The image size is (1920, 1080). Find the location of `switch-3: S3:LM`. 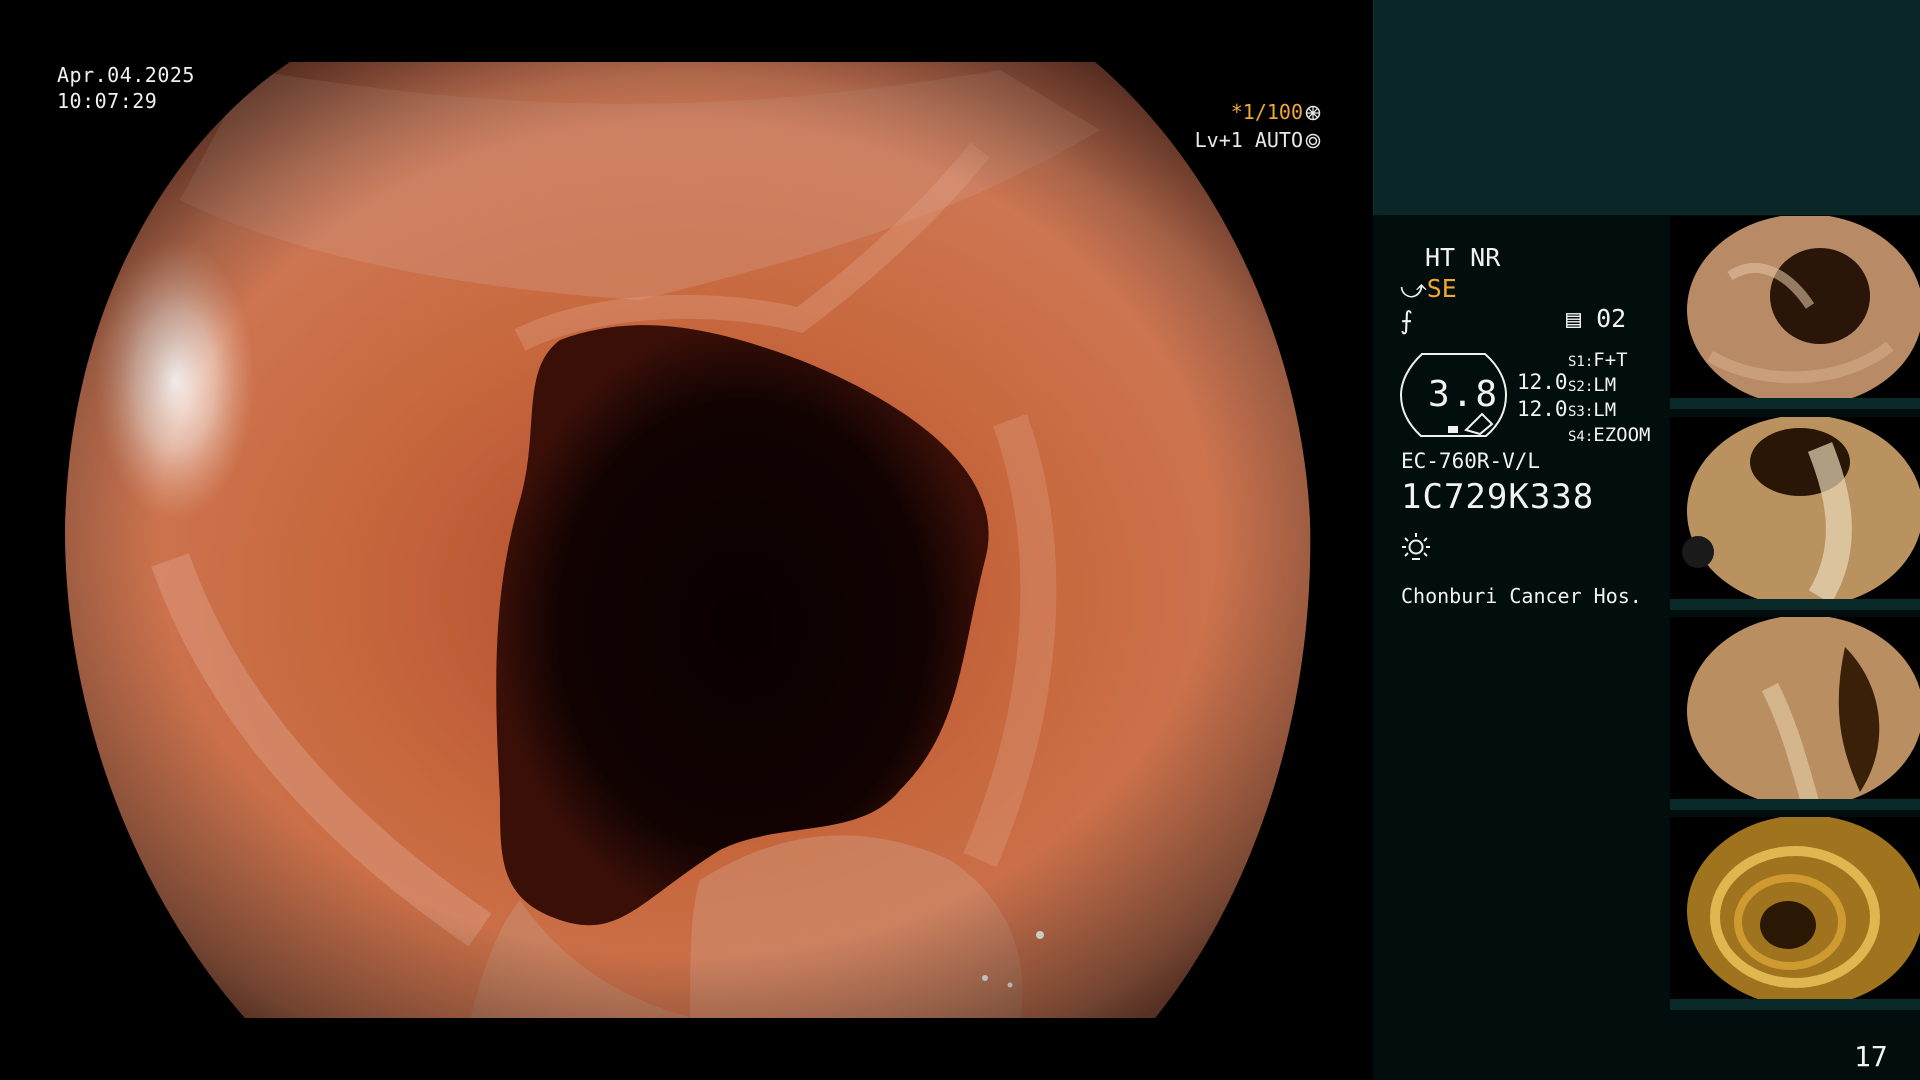

switch-3: S3:LM is located at coordinates (1592, 410).